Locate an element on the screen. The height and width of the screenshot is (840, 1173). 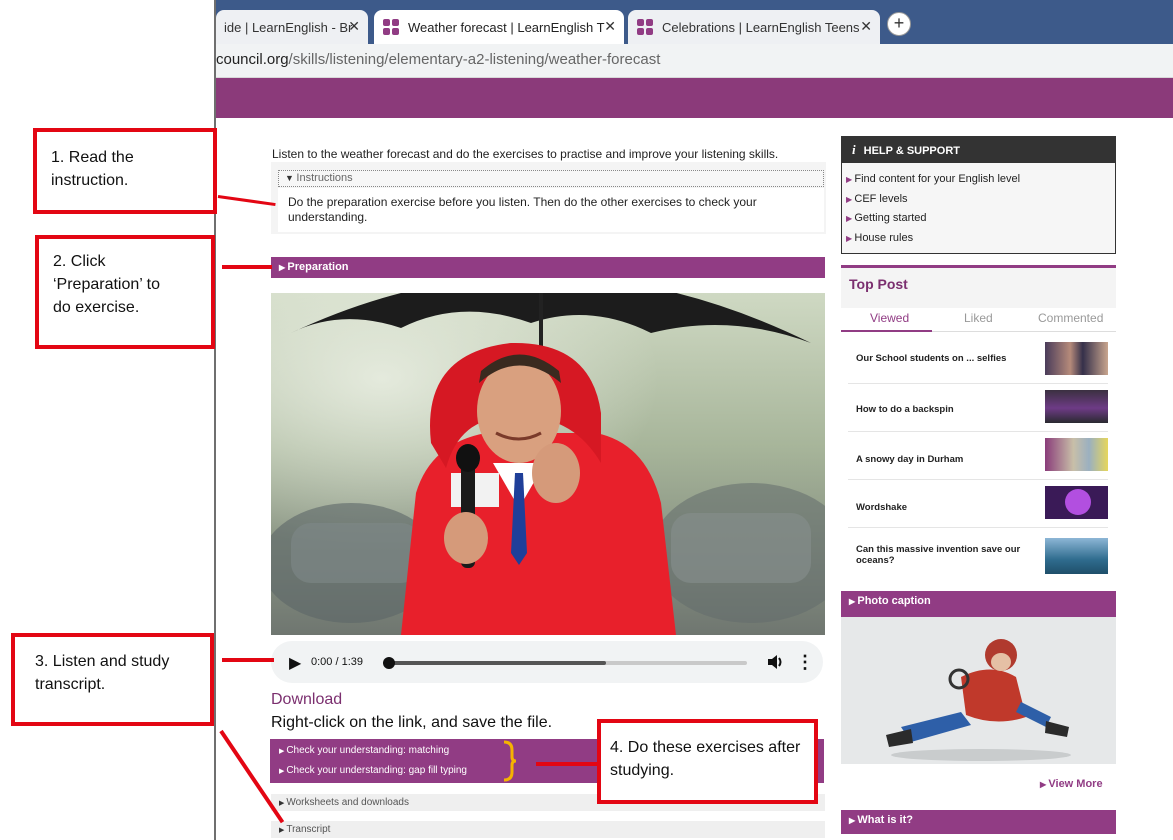
help-link-label: House rules is located at coordinates (884, 238).